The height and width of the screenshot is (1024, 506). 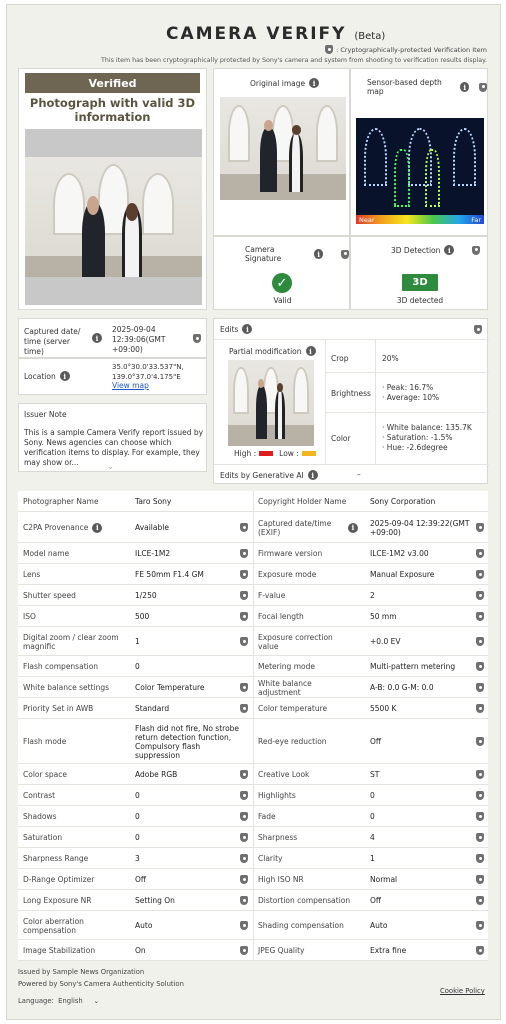 I want to click on field-label: Flash mode, so click(x=45, y=741).